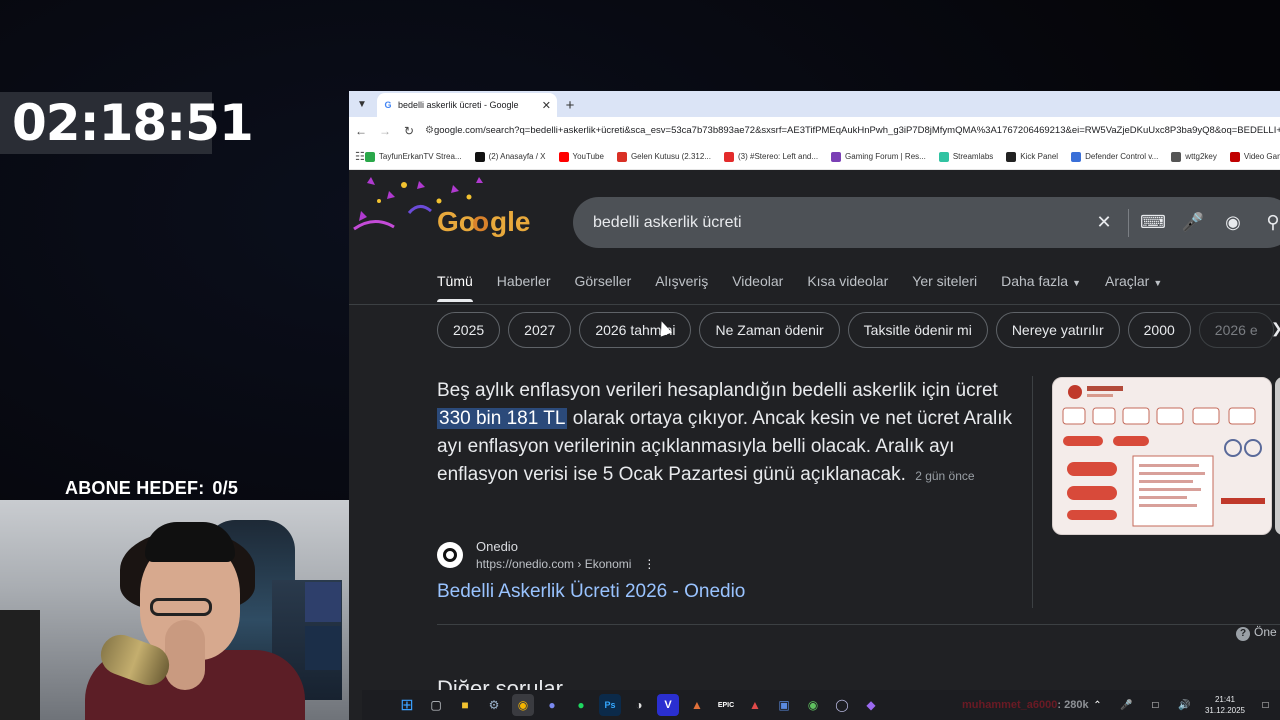  What do you see at coordinates (546, 555) in the screenshot?
I see `result-source: Onedio https://onedio.com › Ekonomi ⋮` at bounding box center [546, 555].